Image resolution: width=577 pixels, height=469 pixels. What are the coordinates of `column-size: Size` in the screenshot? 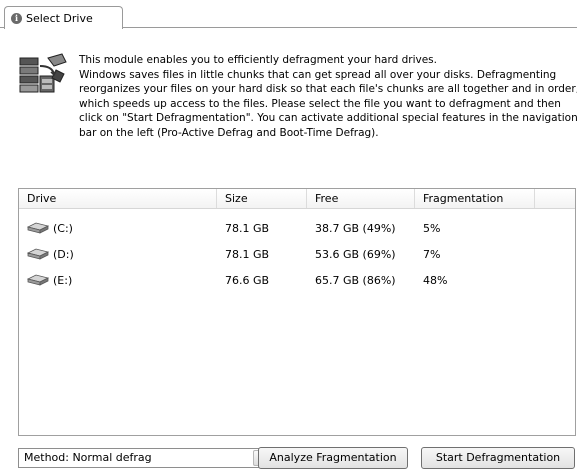 It's located at (262, 198).